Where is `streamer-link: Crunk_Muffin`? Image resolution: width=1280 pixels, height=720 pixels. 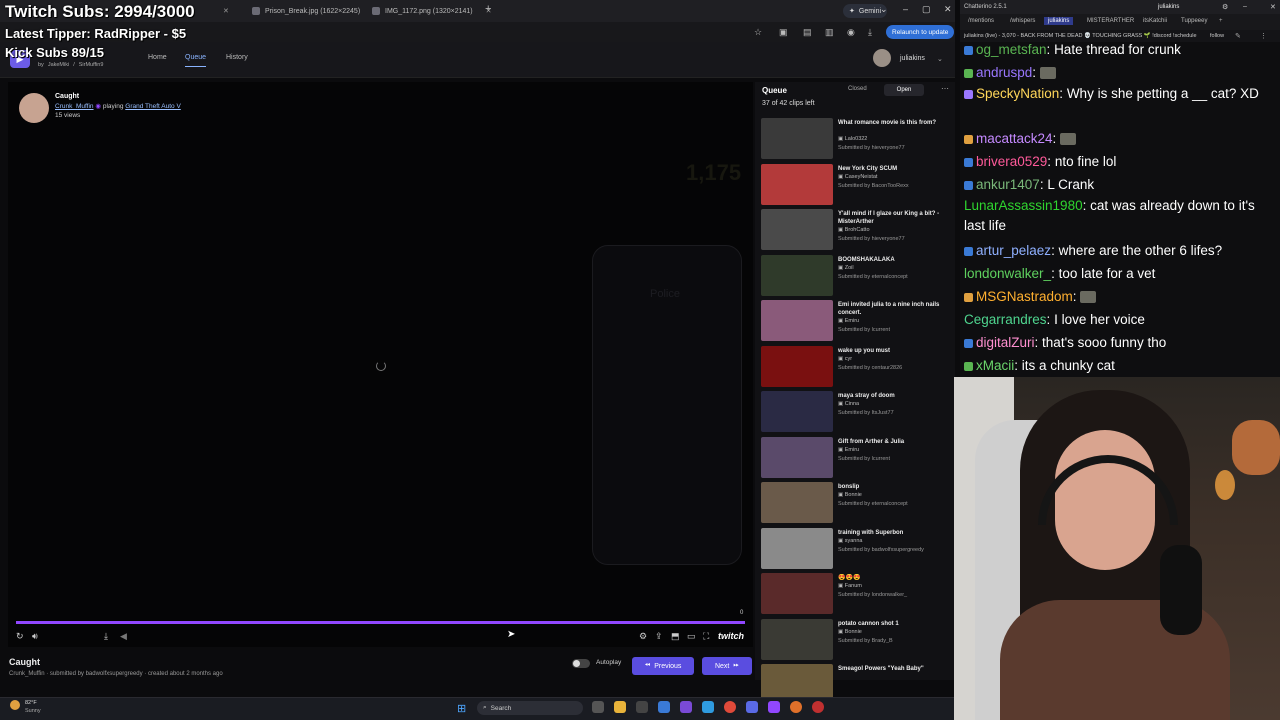
streamer-link: Crunk_Muffin is located at coordinates (74, 106).